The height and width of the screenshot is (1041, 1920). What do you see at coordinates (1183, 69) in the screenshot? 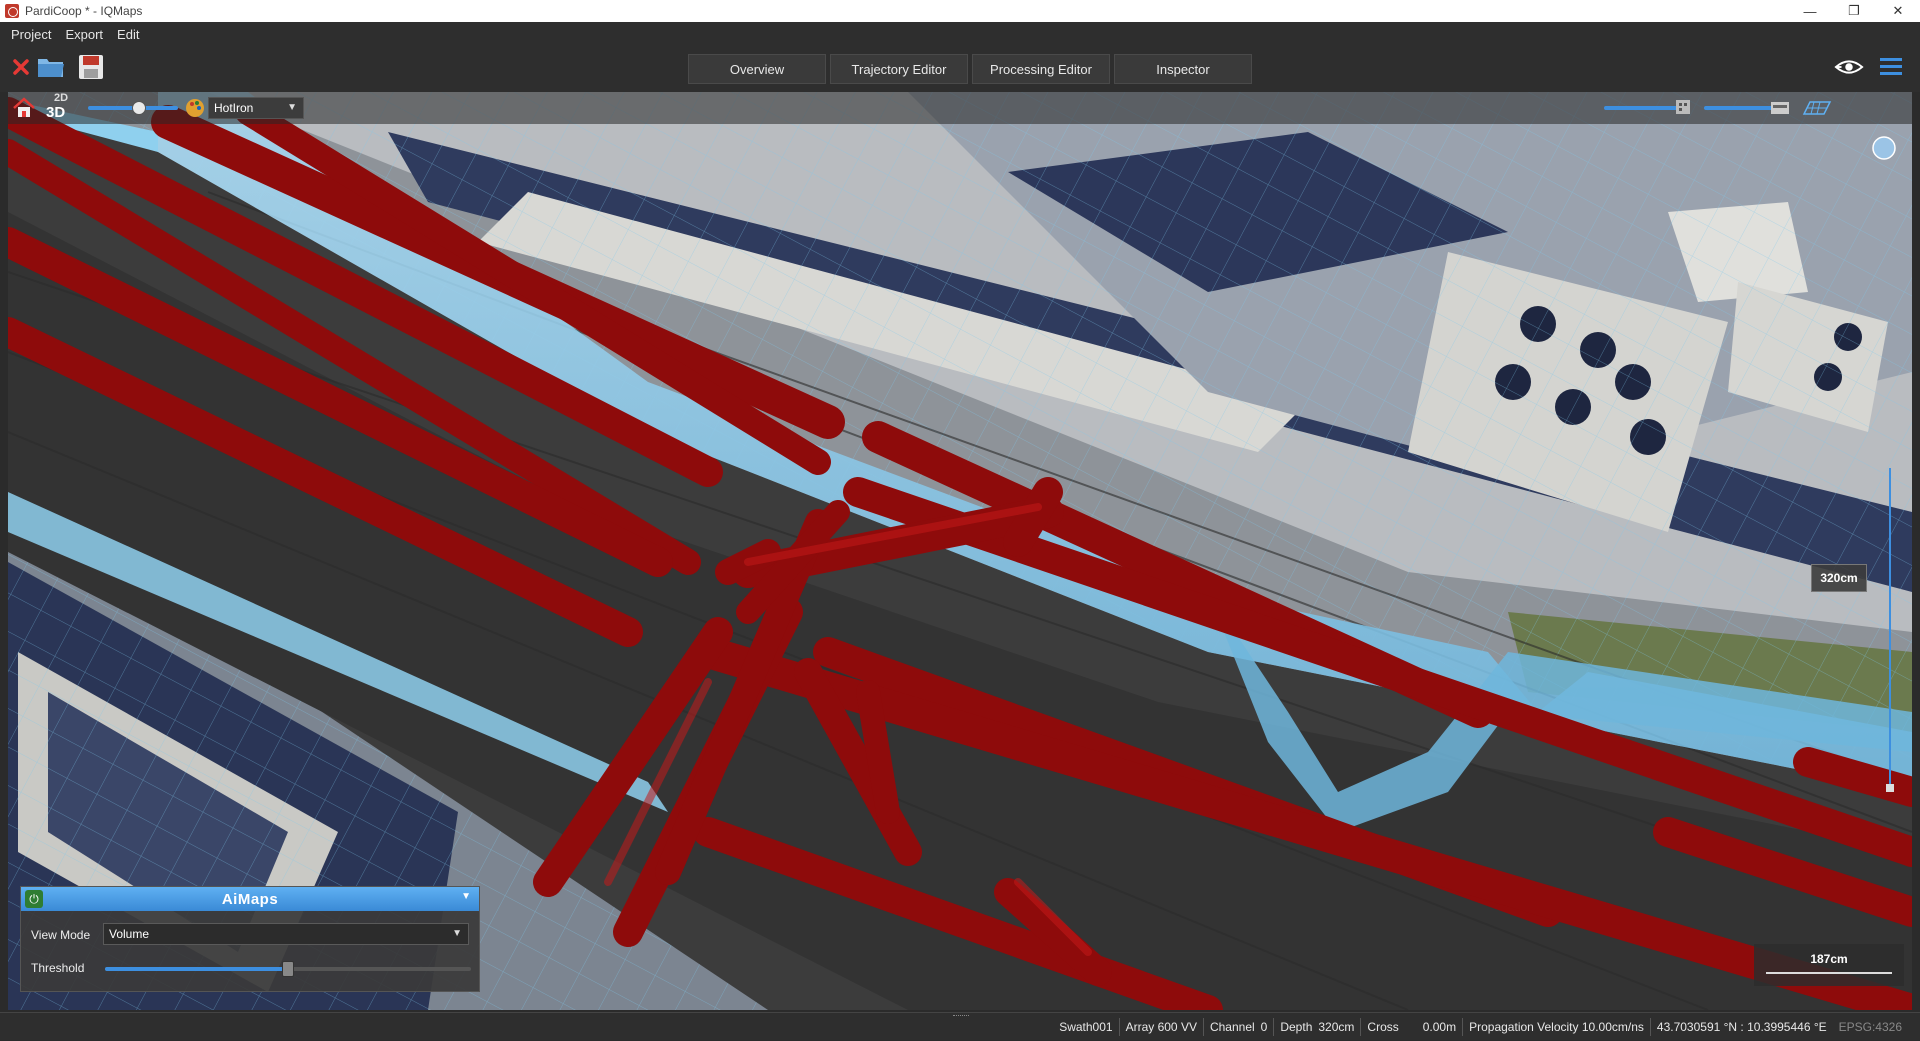
I see `tab-inspector: Inspector` at bounding box center [1183, 69].